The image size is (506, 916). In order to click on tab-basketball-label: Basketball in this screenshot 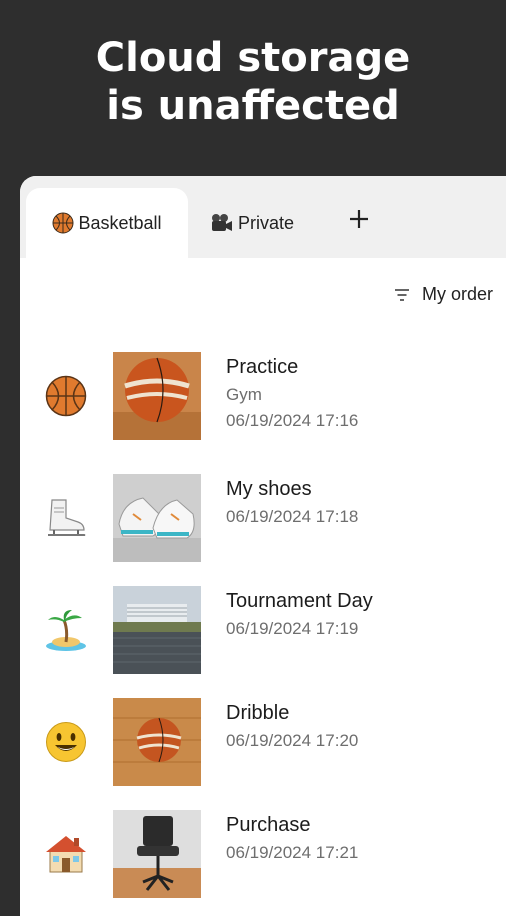, I will do `click(120, 222)`.